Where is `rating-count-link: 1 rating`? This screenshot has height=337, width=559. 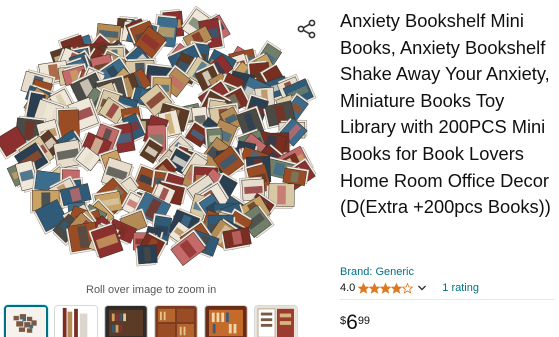 rating-count-link: 1 rating is located at coordinates (460, 288).